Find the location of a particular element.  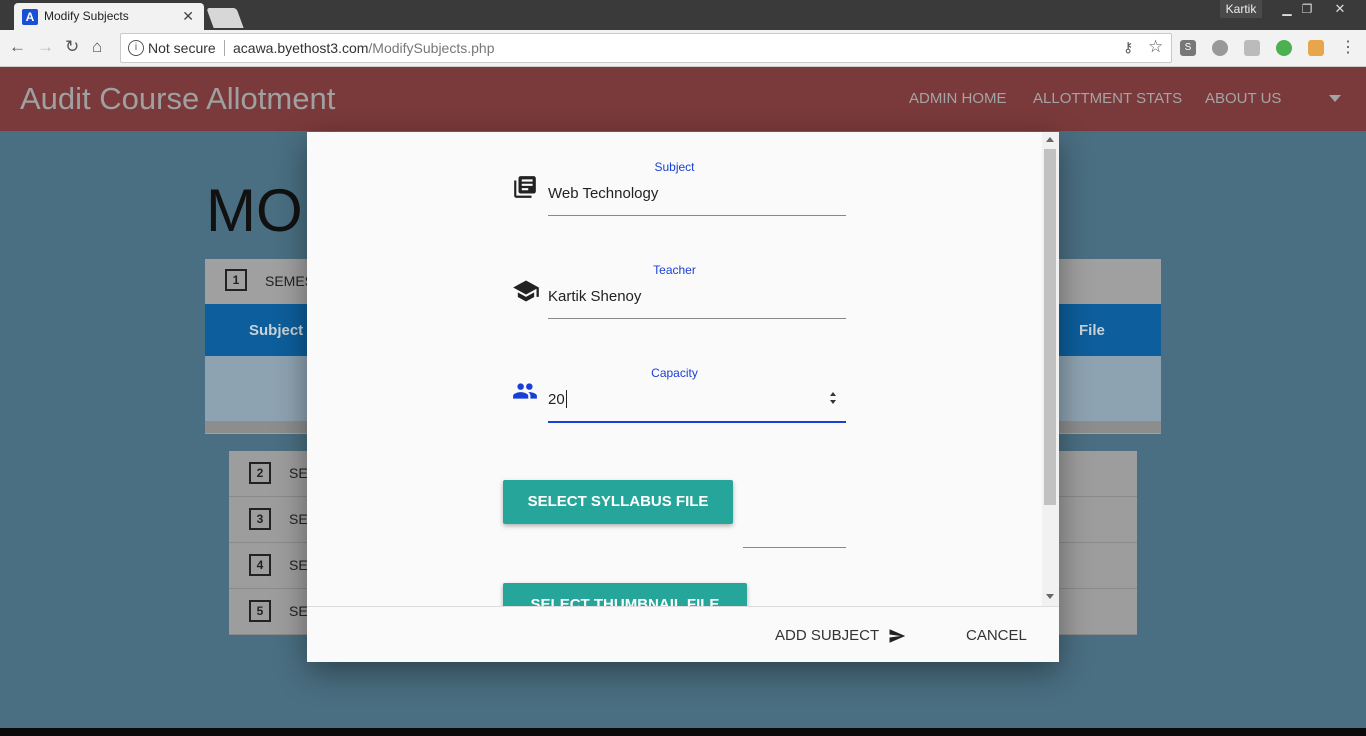

text-cursor is located at coordinates (566, 399).